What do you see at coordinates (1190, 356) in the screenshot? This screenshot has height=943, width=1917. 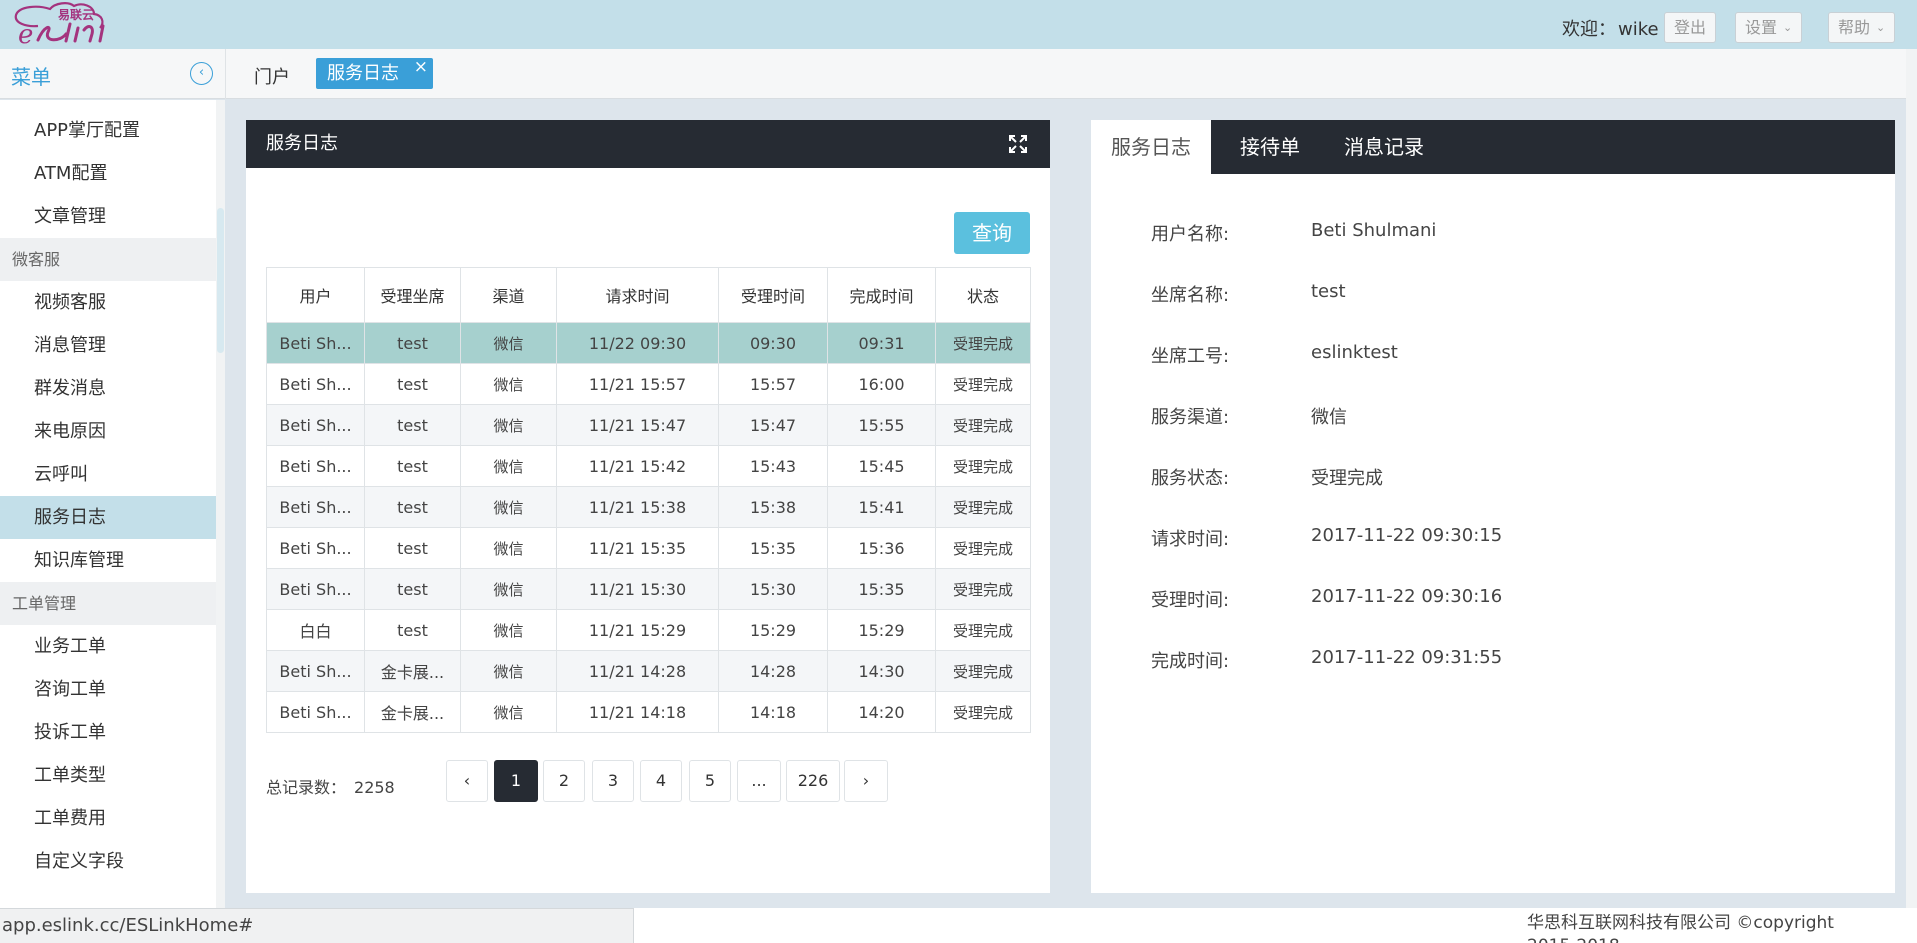 I see `detail-field-label: 坐席工号:` at bounding box center [1190, 356].